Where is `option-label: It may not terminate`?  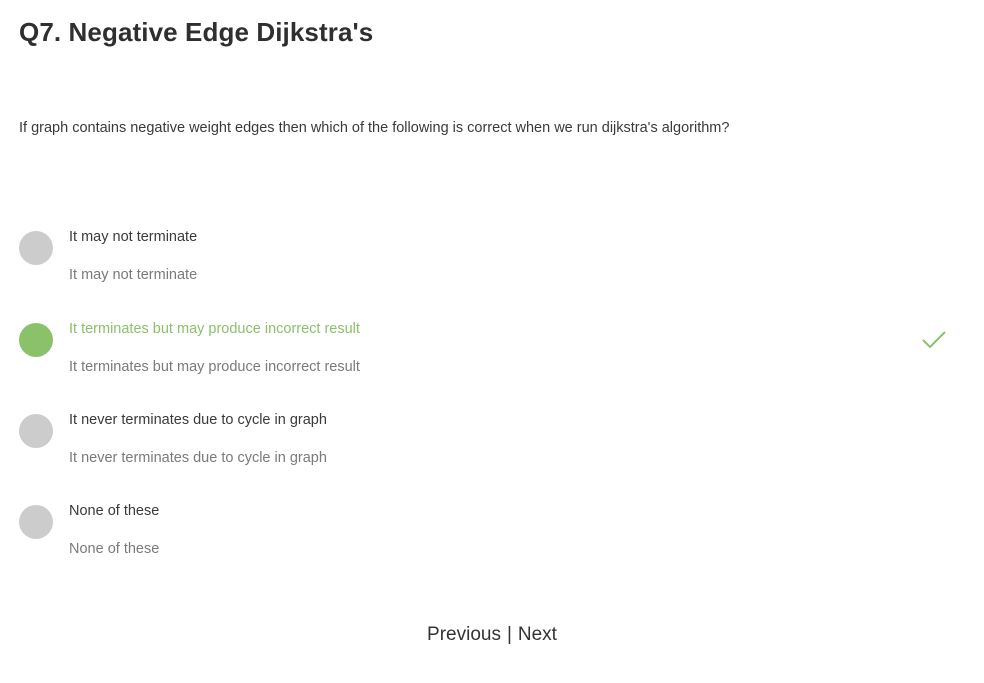 option-label: It may not terminate is located at coordinates (133, 237).